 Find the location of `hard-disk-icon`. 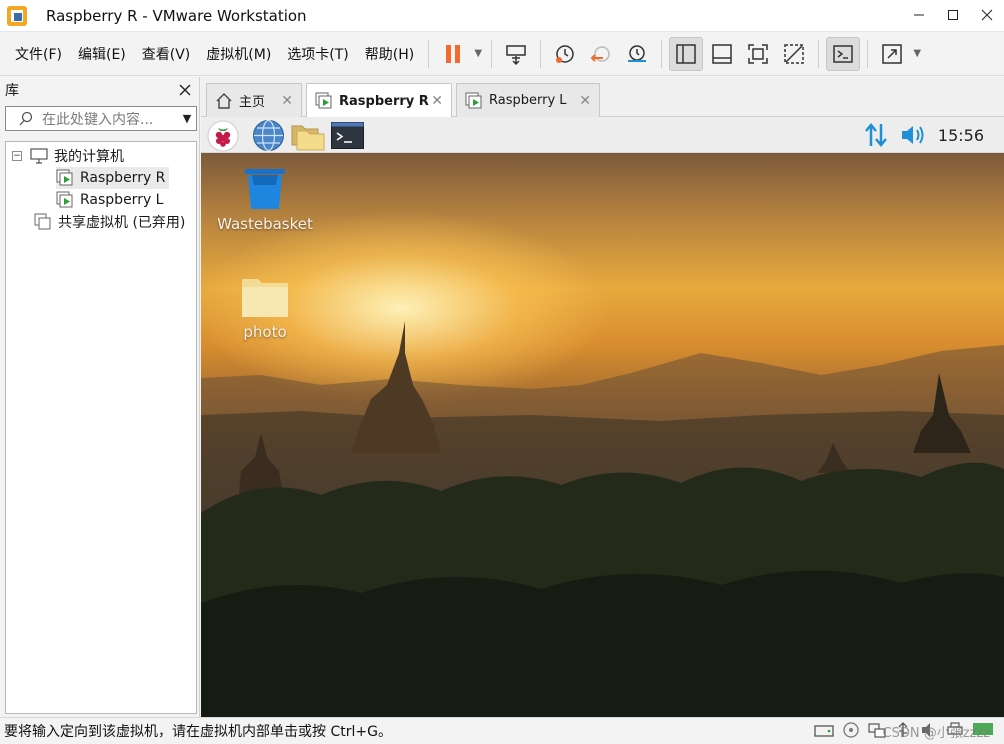

hard-disk-icon is located at coordinates (824, 730).